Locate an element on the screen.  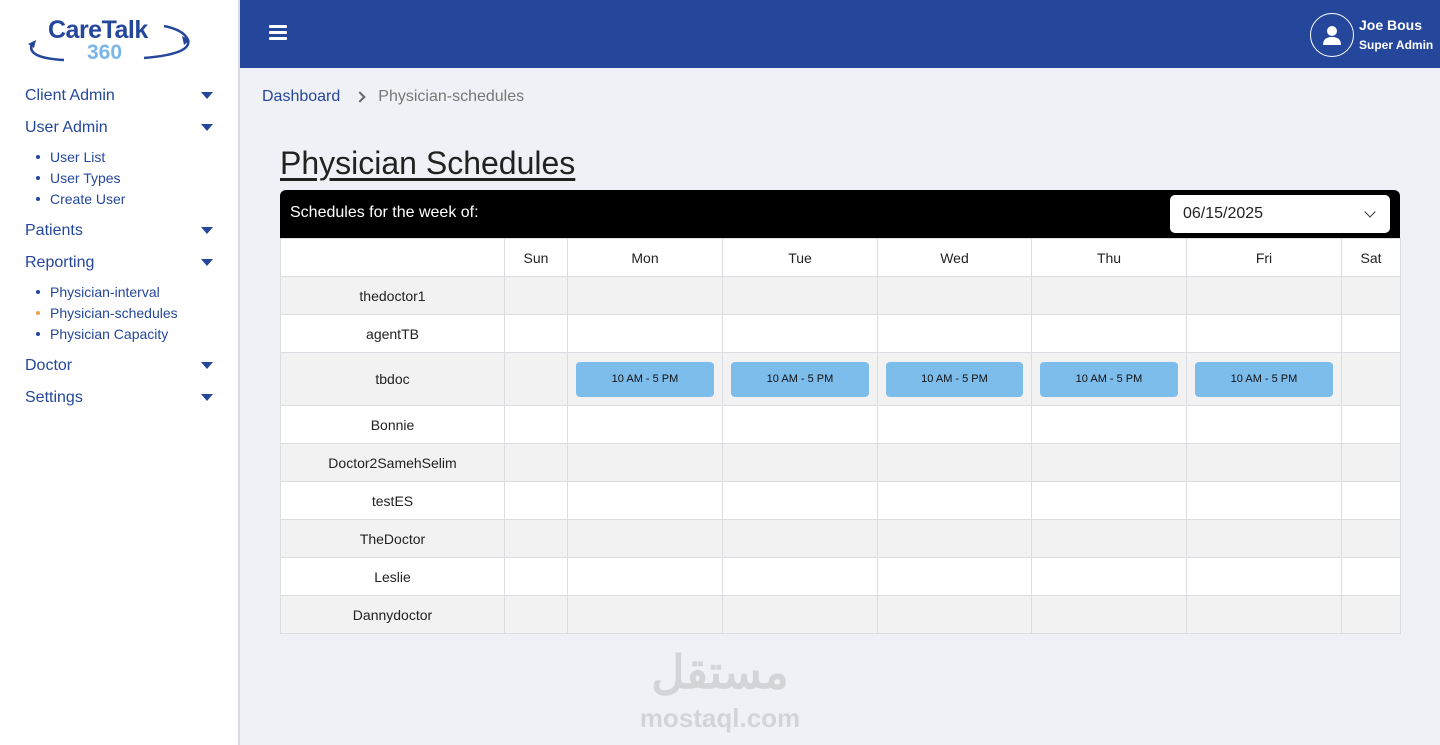
chevron-down-icon is located at coordinates (1370, 212).